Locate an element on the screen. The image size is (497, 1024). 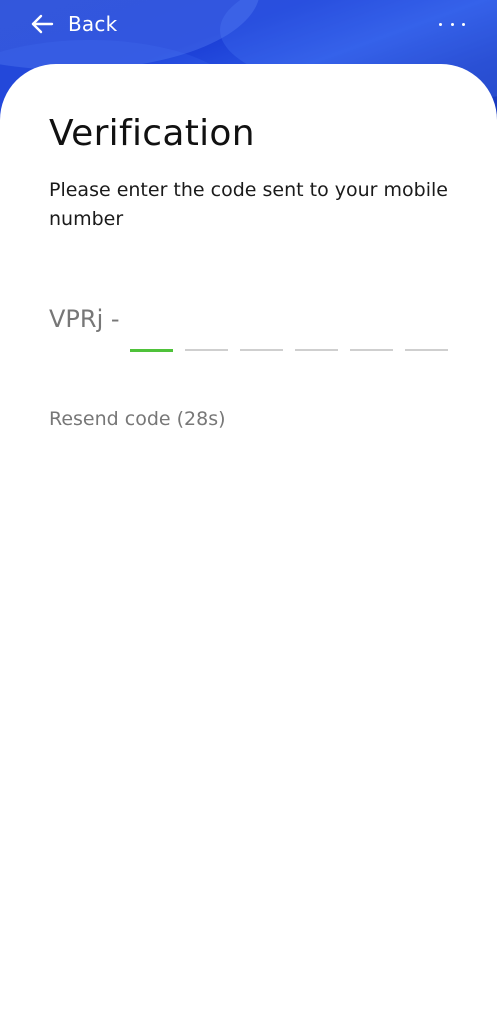
back-label: Back is located at coordinates (93, 24).